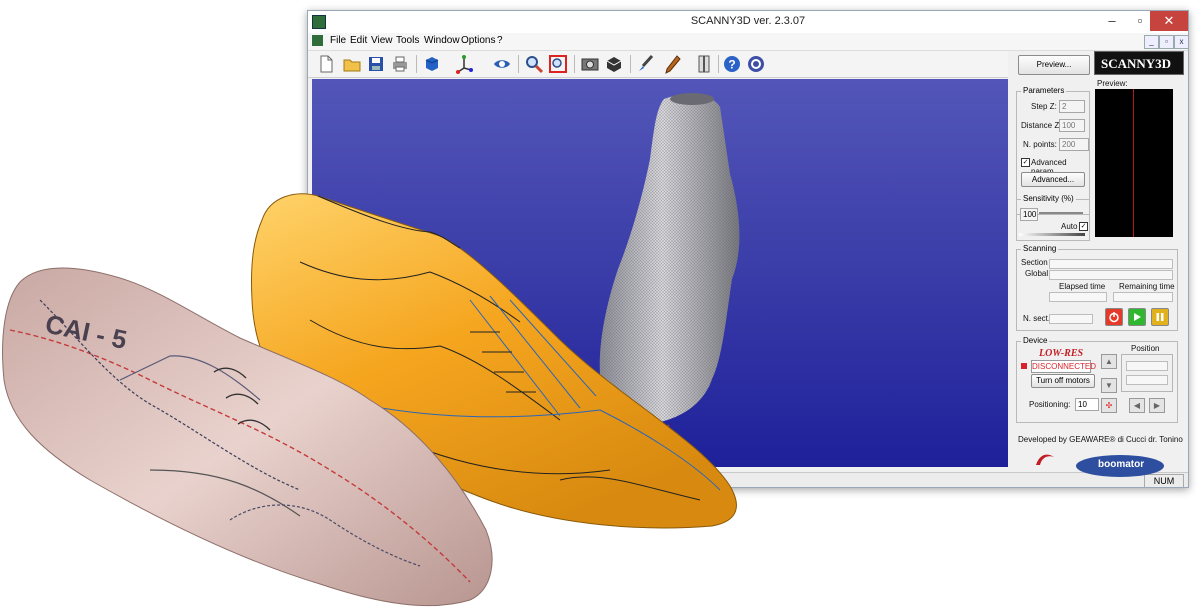 This screenshot has height=612, width=1200. What do you see at coordinates (326, 64) in the screenshot?
I see `new-file-icon` at bounding box center [326, 64].